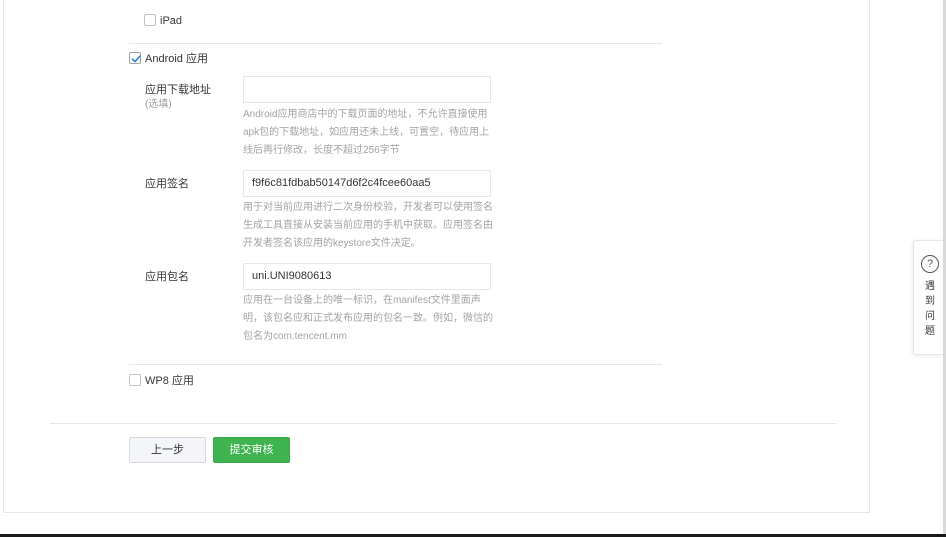 This screenshot has width=946, height=537. Describe the element at coordinates (395, 43) in the screenshot. I see `section-divider-top` at that location.